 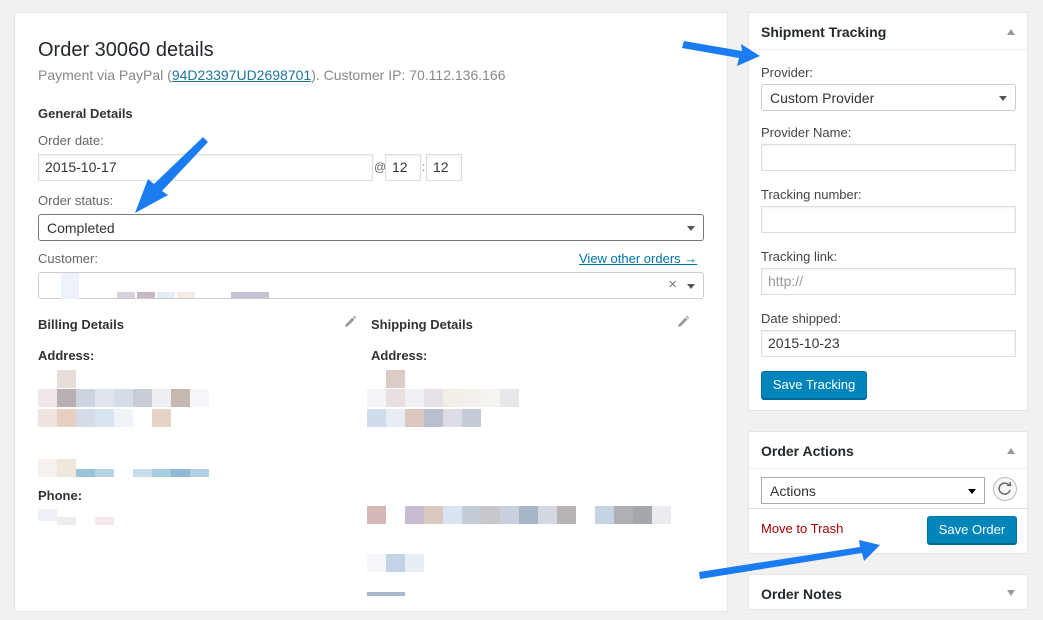 I want to click on provider-select: Custom Provider, so click(x=888, y=97).